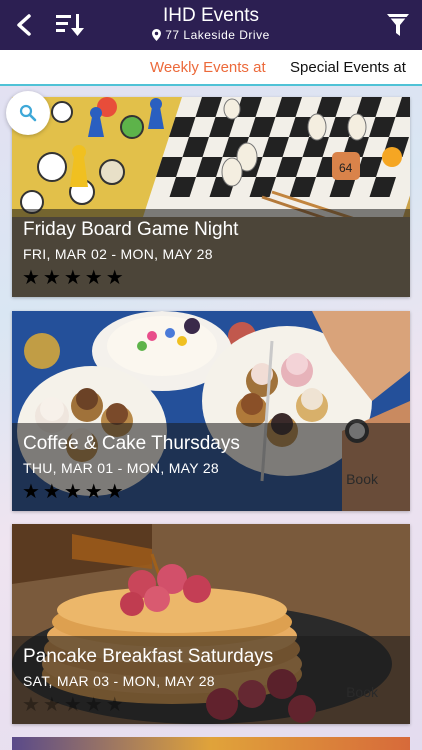 The image size is (422, 750). What do you see at coordinates (346, 168) in the screenshot?
I see `svg-text: 64` at bounding box center [346, 168].